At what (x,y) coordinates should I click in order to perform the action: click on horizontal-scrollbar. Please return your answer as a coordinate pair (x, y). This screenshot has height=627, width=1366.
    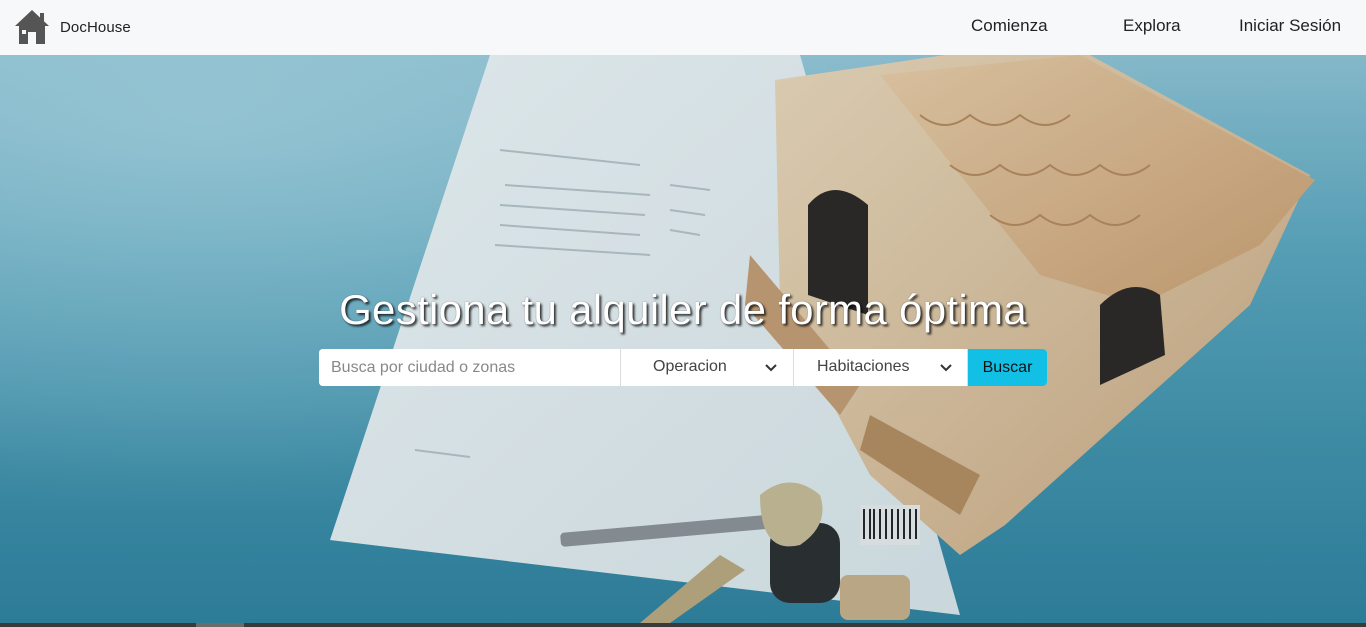
    Looking at the image, I should click on (683, 625).